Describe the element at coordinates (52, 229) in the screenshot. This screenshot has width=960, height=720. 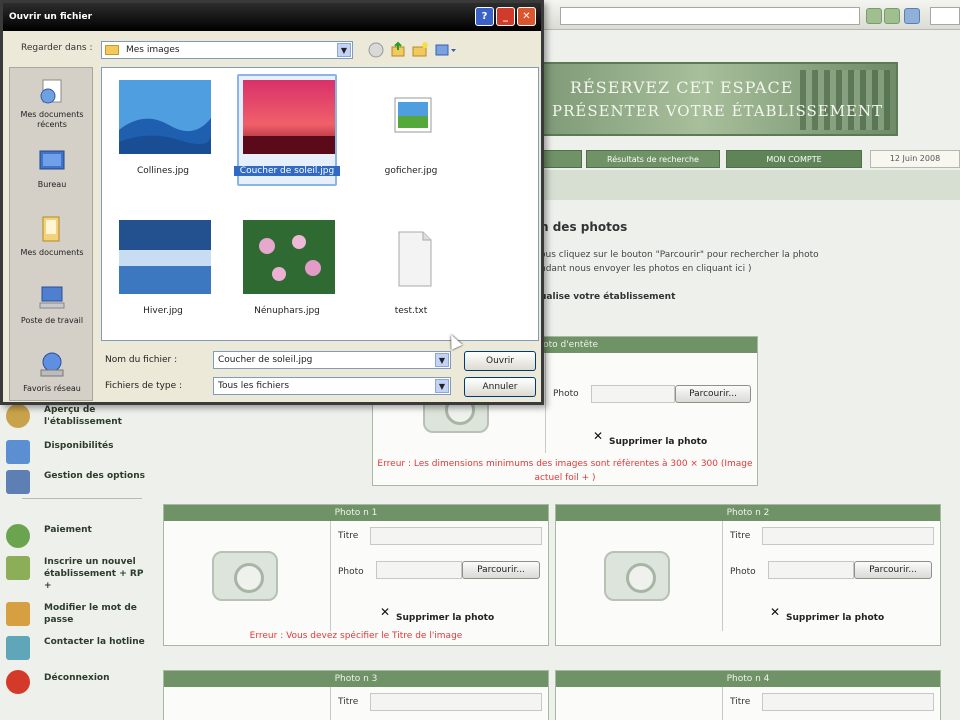
I see `my-documents-icon` at that location.